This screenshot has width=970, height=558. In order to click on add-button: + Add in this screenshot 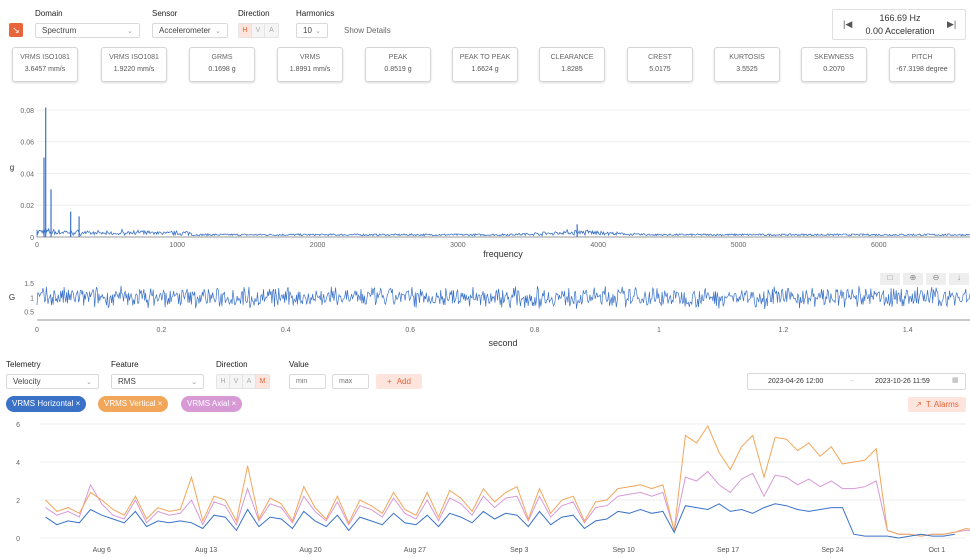, I will do `click(399, 381)`.